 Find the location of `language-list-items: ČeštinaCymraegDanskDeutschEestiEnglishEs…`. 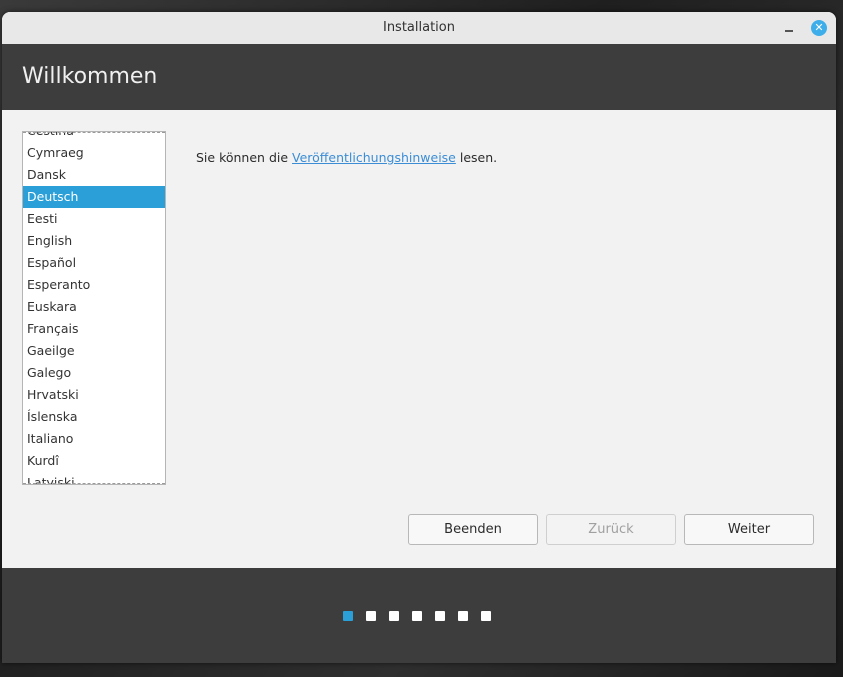

language-list-items: ČeštinaCymraegDanskDeutschEestiEnglishEs… is located at coordinates (94, 308).